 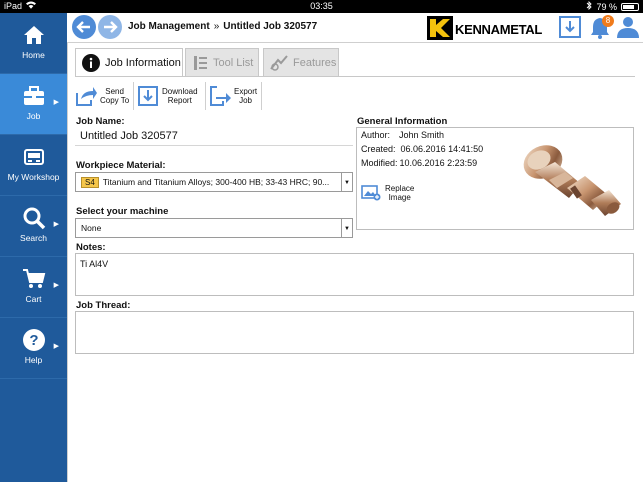 I want to click on sidebar-item-label: Cart, so click(x=33, y=299).